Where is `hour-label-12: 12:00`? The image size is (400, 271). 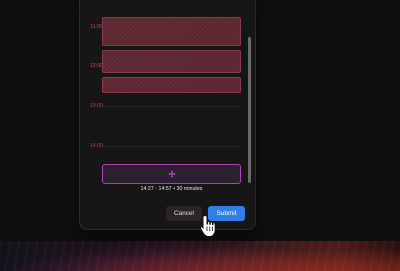 hour-label-12: 12:00 is located at coordinates (96, 66).